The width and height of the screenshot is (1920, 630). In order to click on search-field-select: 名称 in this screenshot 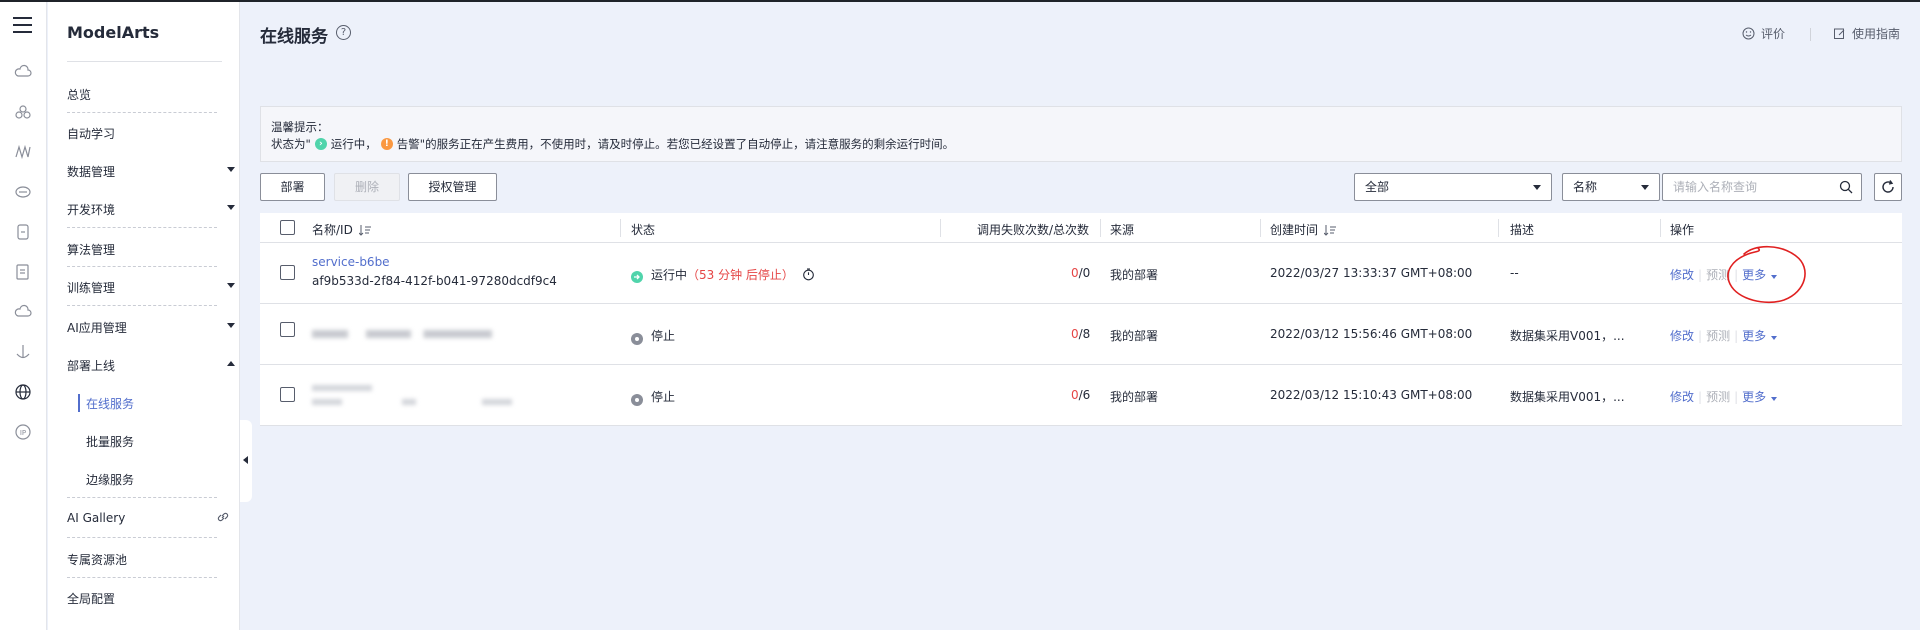, I will do `click(1611, 187)`.